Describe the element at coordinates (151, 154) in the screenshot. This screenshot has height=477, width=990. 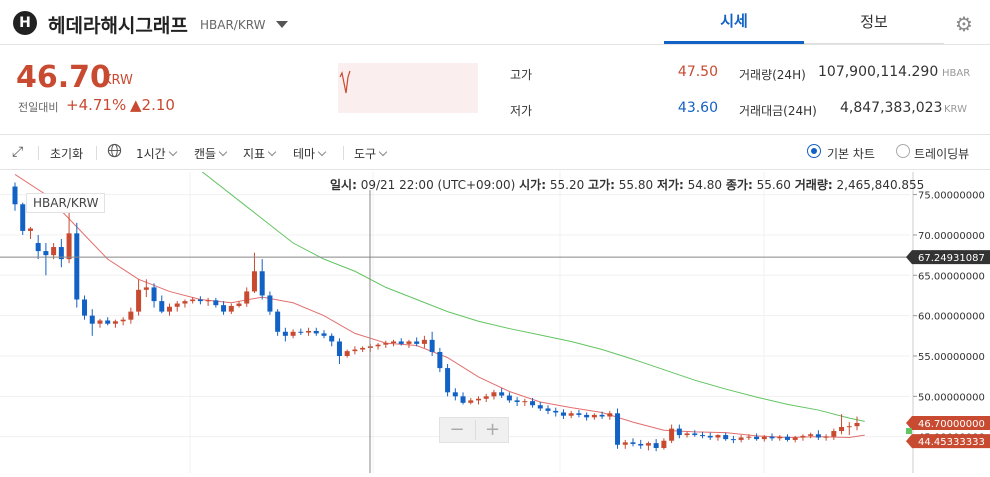
I see `interval-label: 1시간` at that location.